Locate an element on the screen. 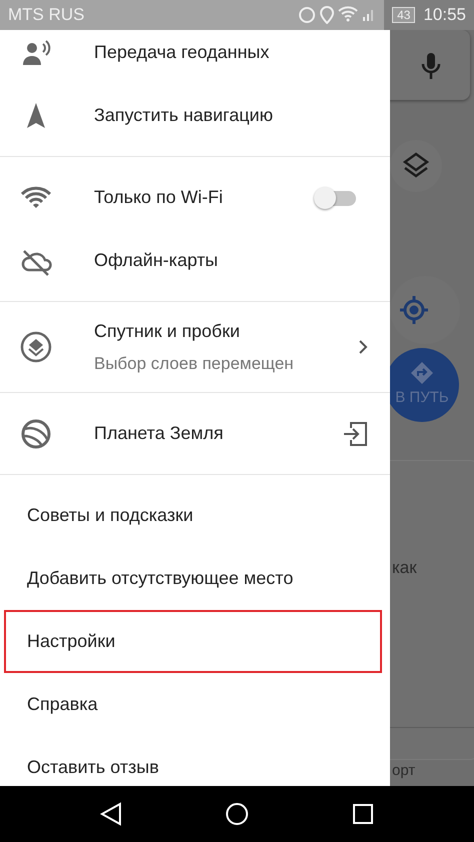 The height and width of the screenshot is (842, 474). menu-item: Справка is located at coordinates (193, 704).